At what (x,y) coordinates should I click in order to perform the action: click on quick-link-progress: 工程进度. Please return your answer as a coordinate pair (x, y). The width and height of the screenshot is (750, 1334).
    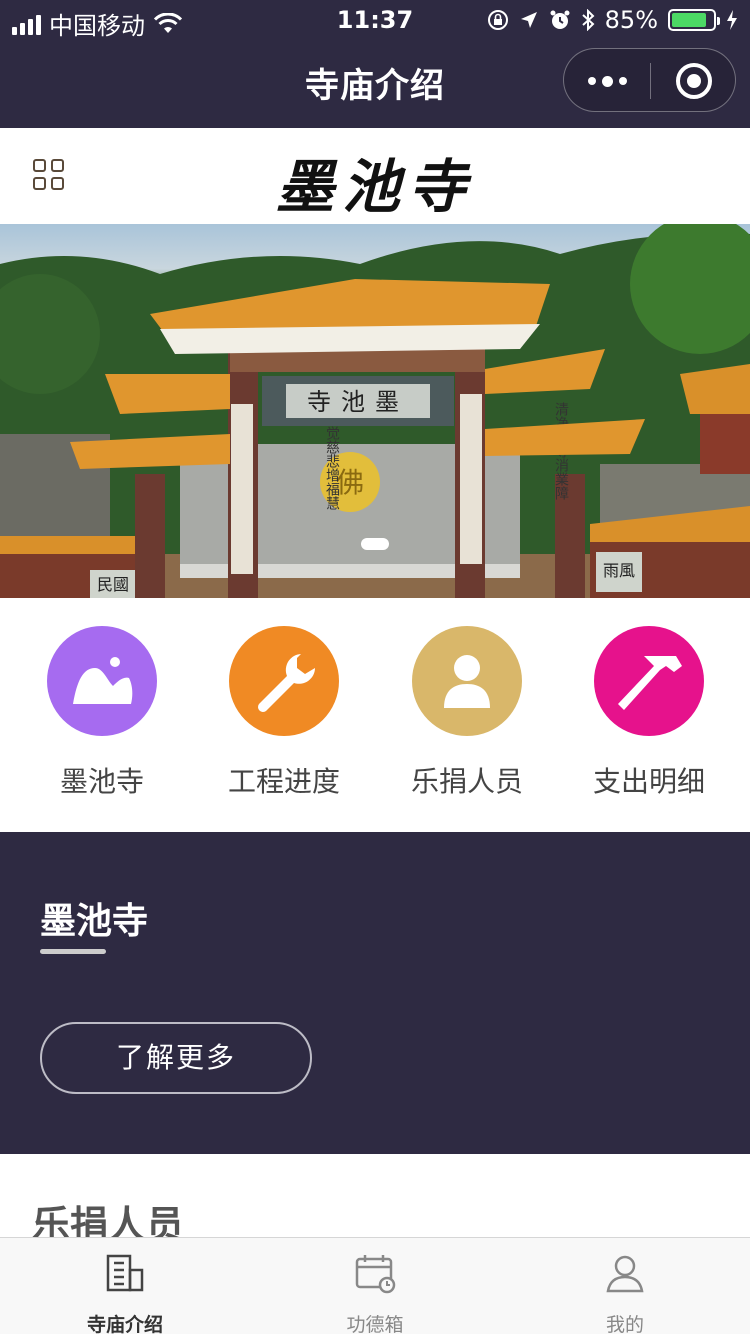
    Looking at the image, I should click on (284, 713).